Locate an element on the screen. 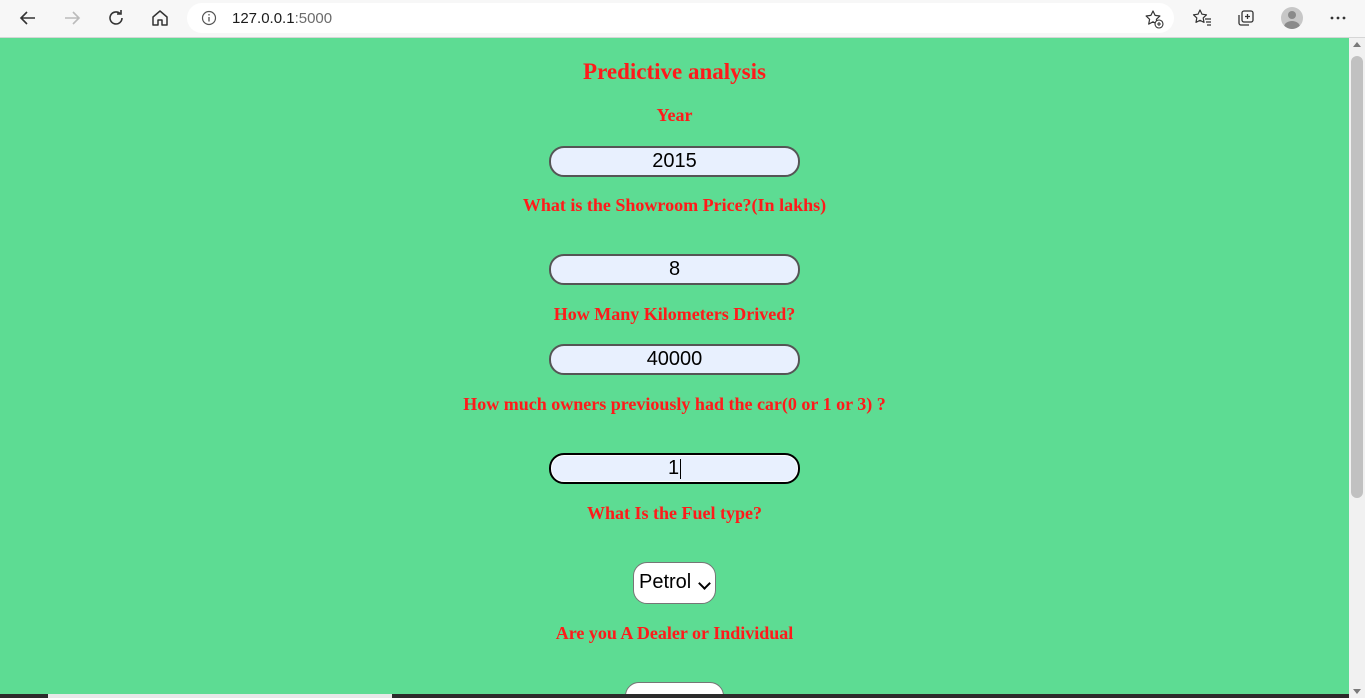  showroom-price-label: What is the Showroom Price?(In lakhs) is located at coordinates (674, 205).